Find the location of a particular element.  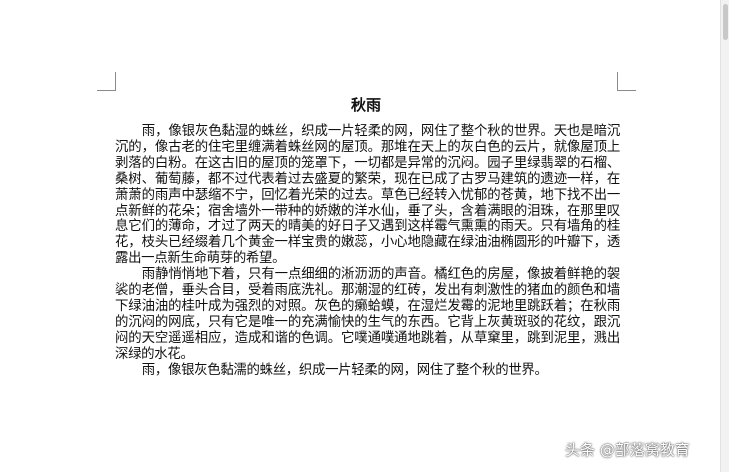

source-watermark: 头条 @部落窝教育 is located at coordinates (627, 450).